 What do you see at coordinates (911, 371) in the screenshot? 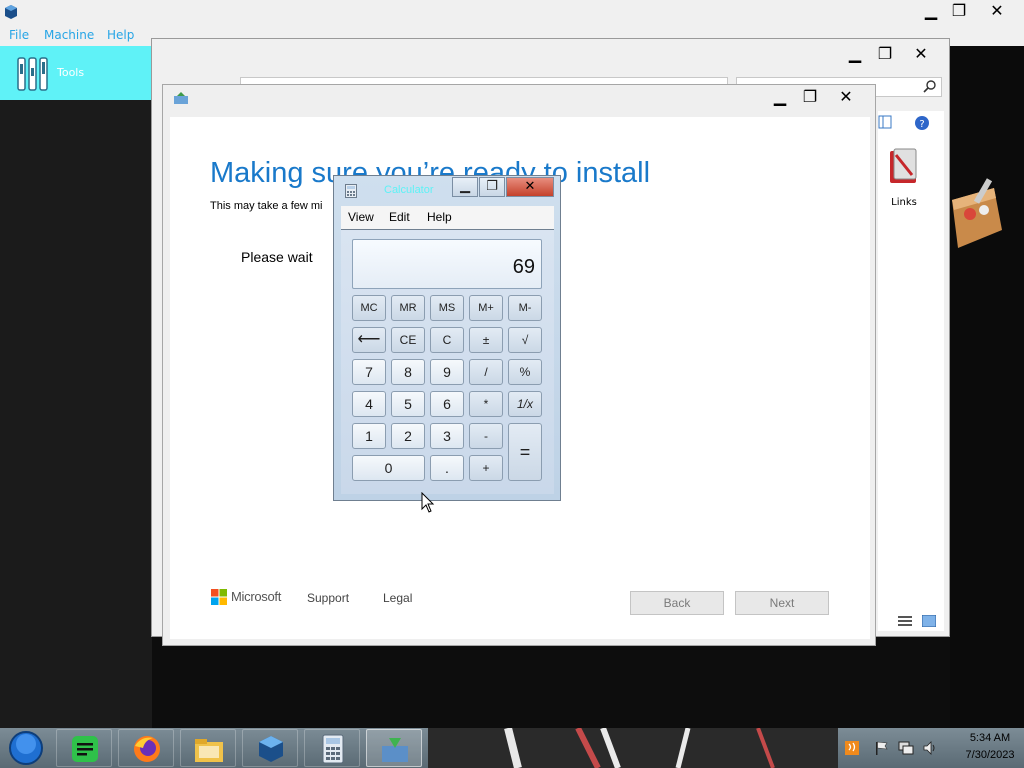
I see `explorer-content: ? Links` at bounding box center [911, 371].